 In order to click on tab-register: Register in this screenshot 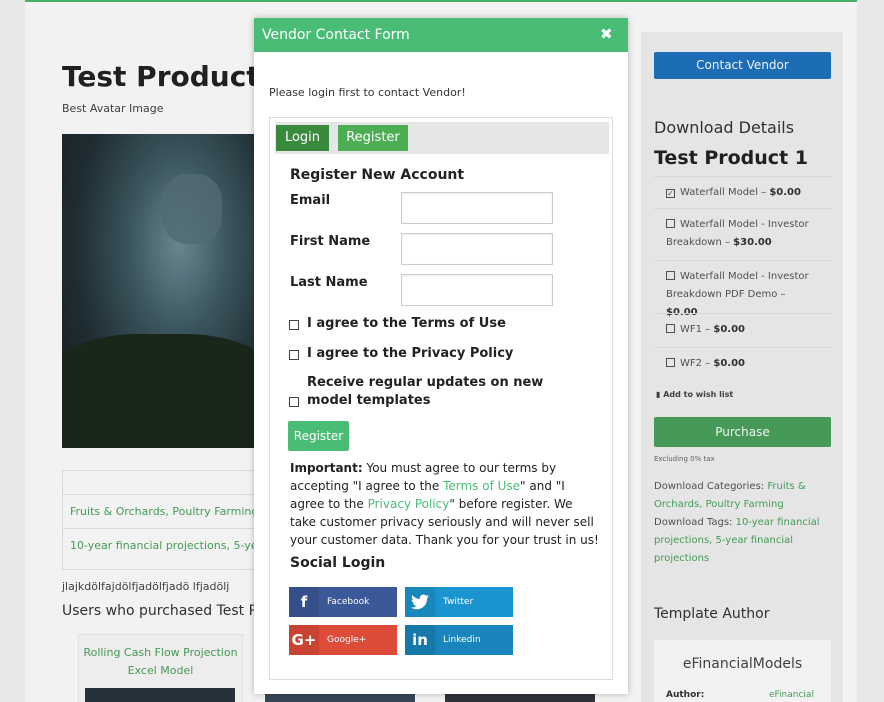, I will do `click(373, 138)`.